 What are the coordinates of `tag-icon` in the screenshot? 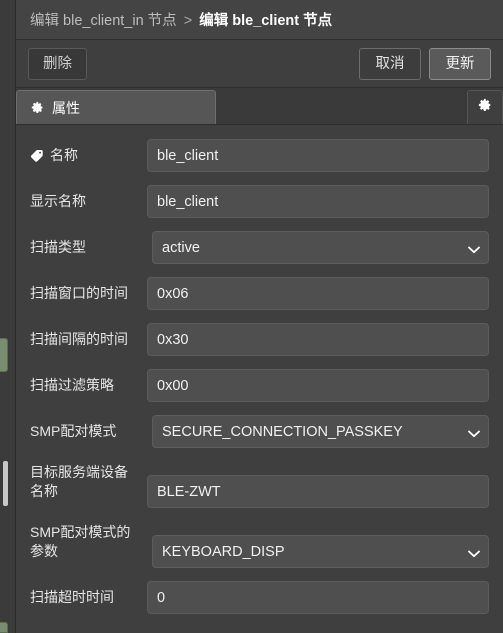 It's located at (37, 156).